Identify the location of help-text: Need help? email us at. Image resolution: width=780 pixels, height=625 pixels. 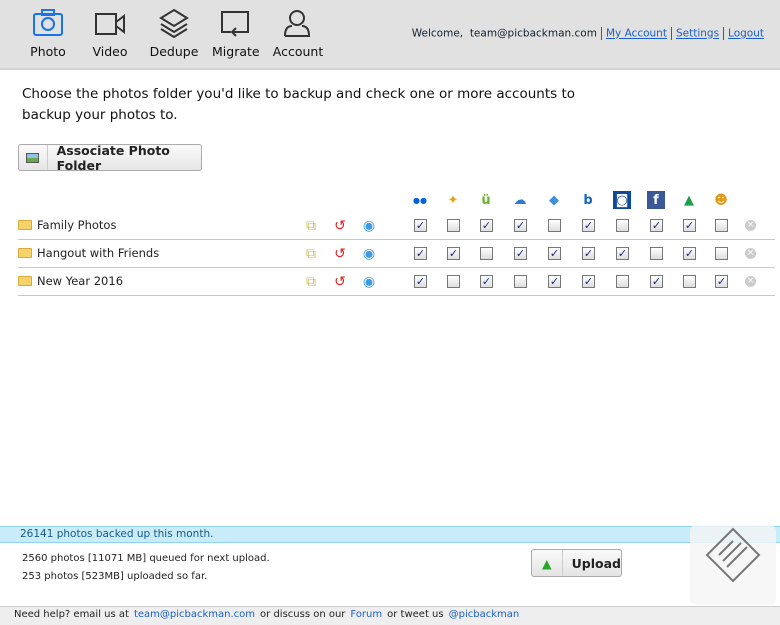
(71, 614).